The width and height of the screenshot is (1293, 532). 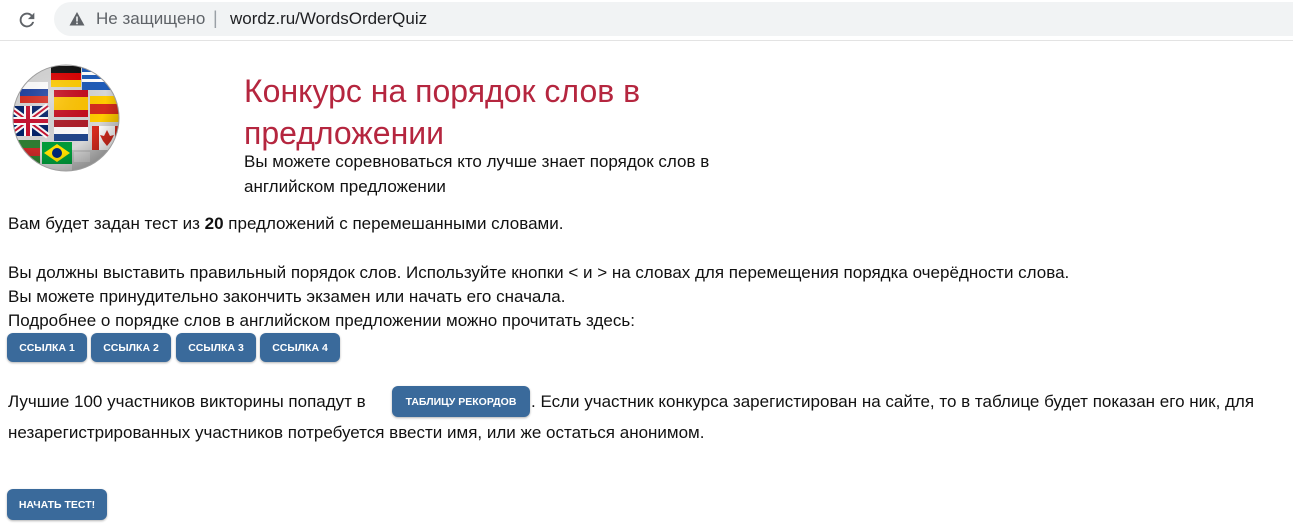 What do you see at coordinates (131, 347) in the screenshot?
I see `link-2-button: ССЫЛКА 2` at bounding box center [131, 347].